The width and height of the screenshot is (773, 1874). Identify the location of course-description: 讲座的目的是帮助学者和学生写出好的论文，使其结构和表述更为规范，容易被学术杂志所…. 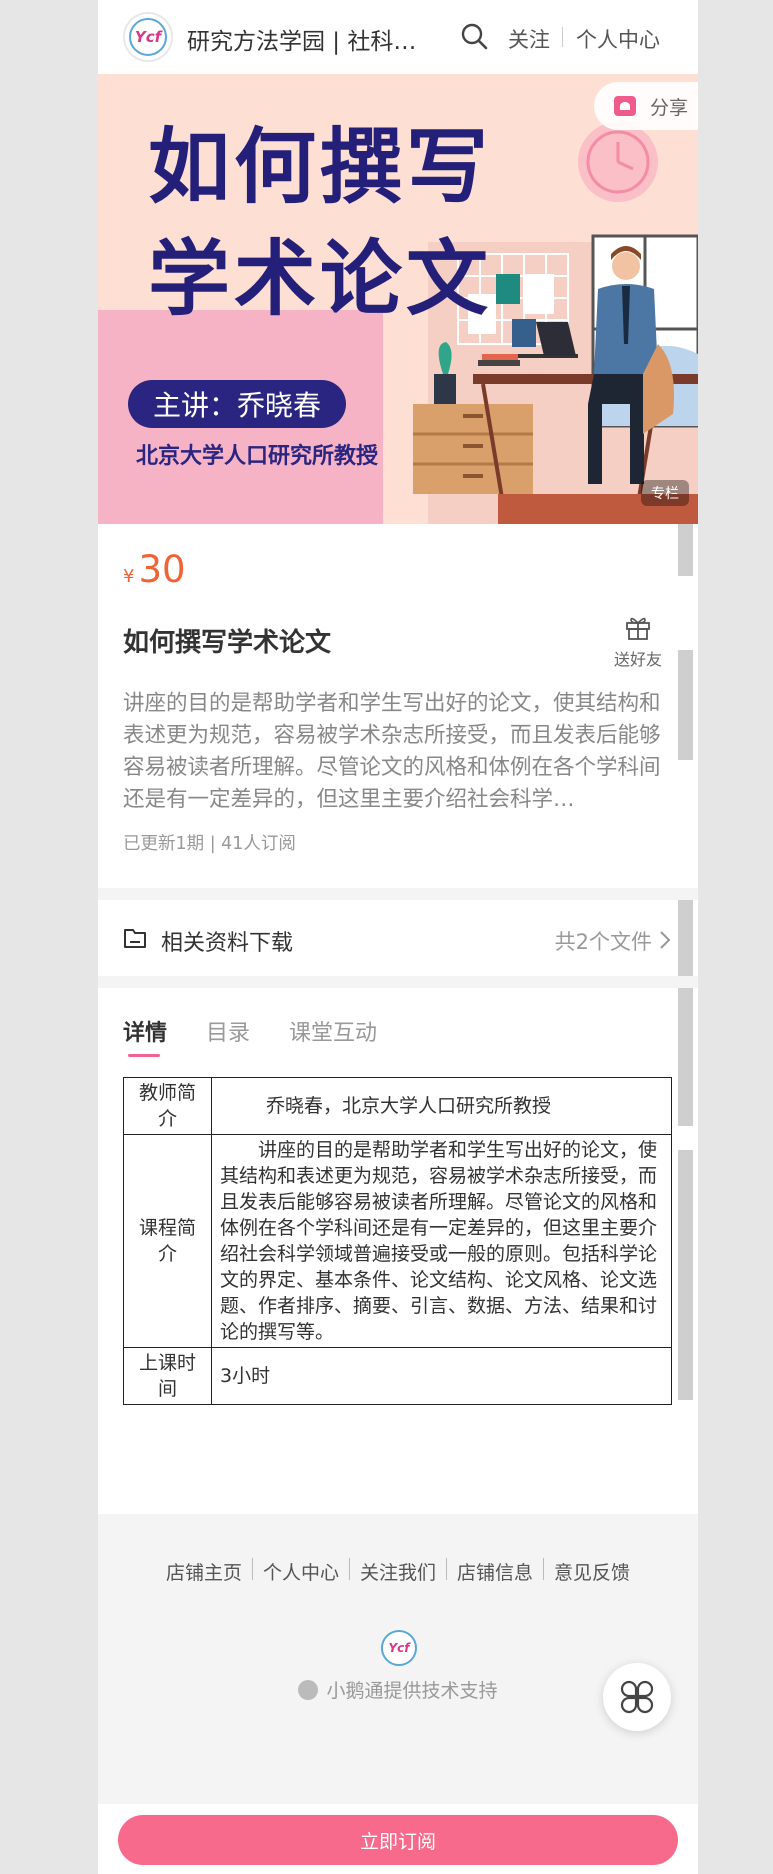
(392, 751).